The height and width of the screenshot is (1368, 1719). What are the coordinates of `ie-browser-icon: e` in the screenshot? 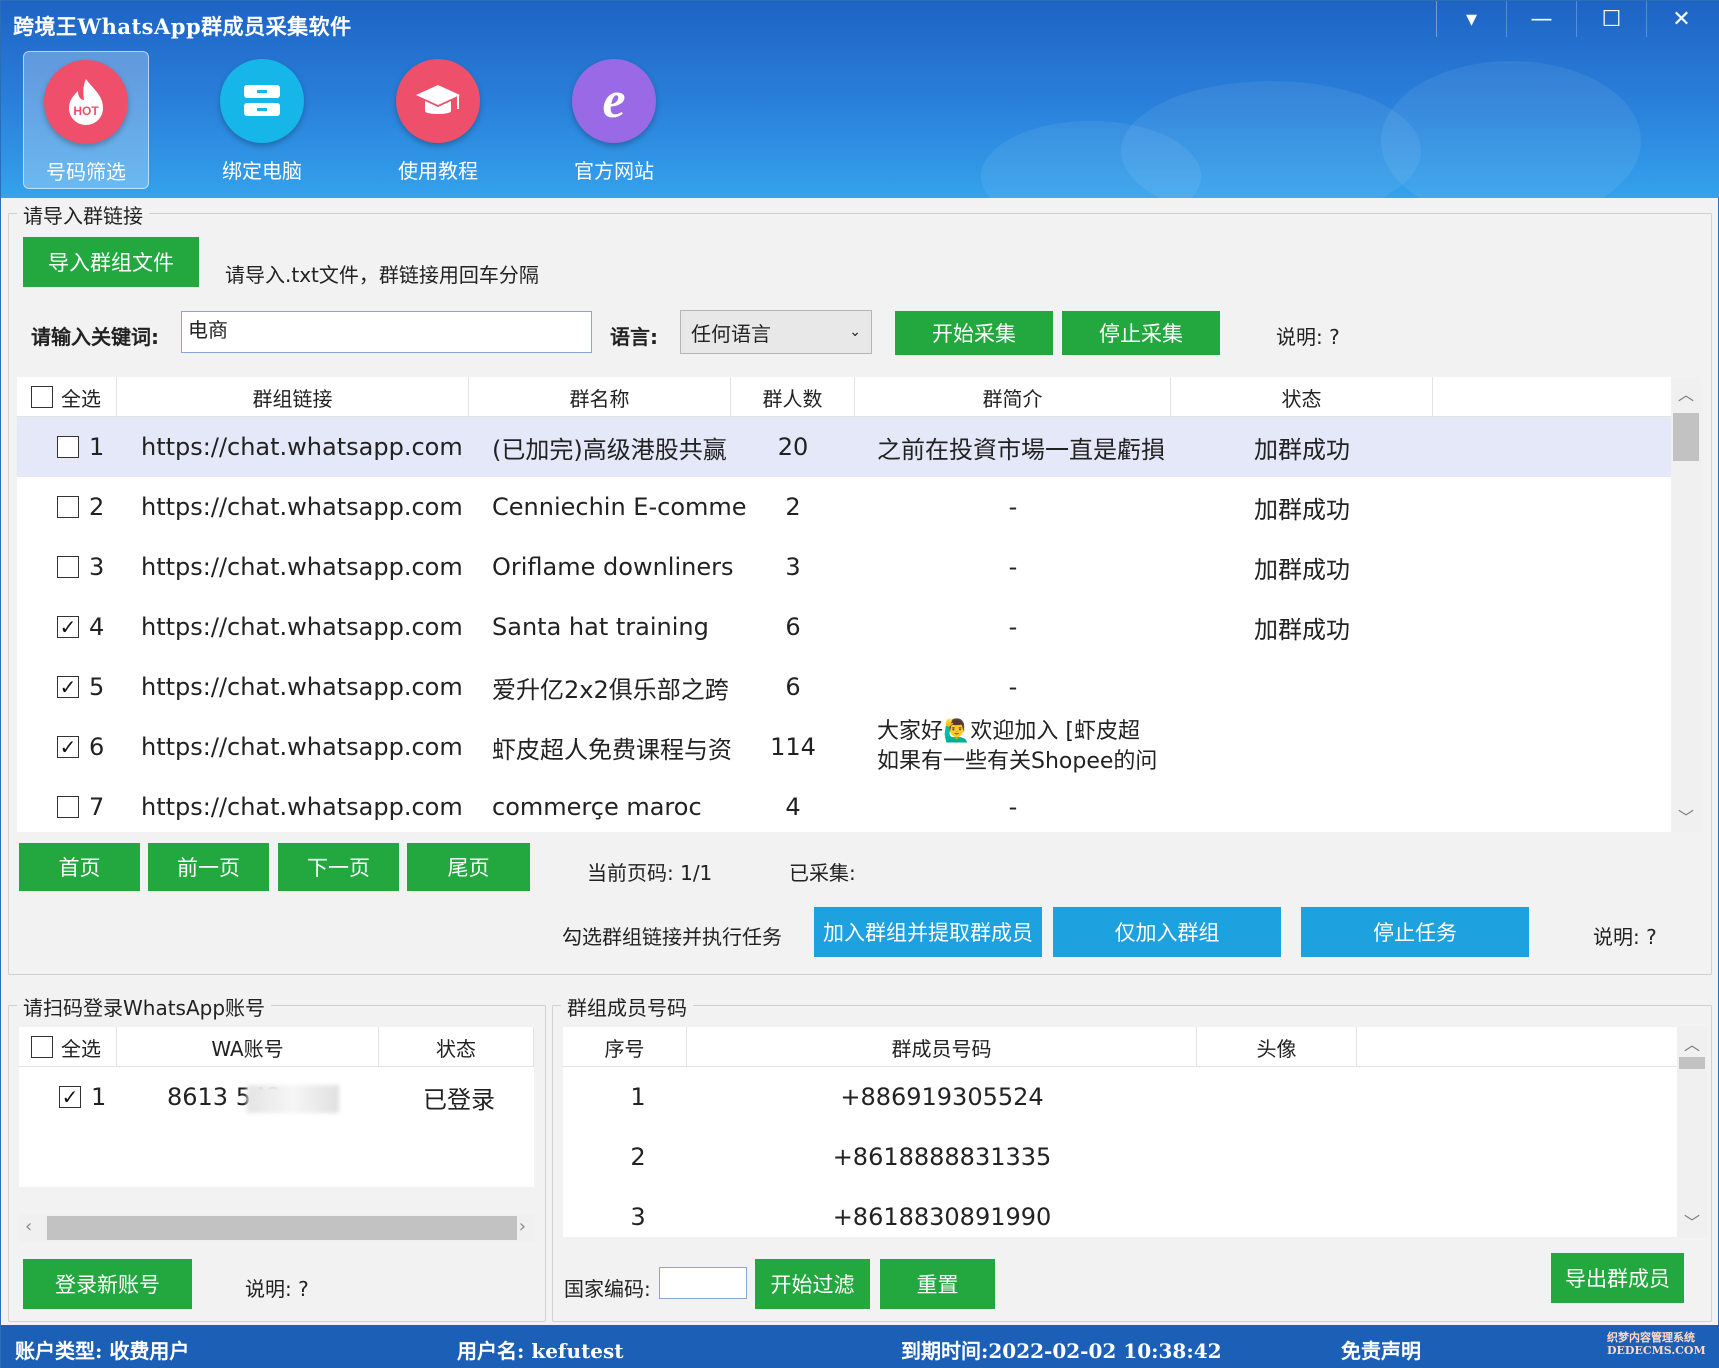 It's located at (614, 101).